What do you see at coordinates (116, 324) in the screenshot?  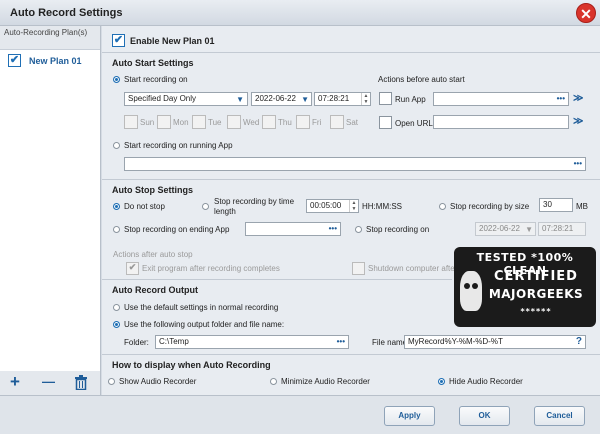 I see `custom-output-radio` at bounding box center [116, 324].